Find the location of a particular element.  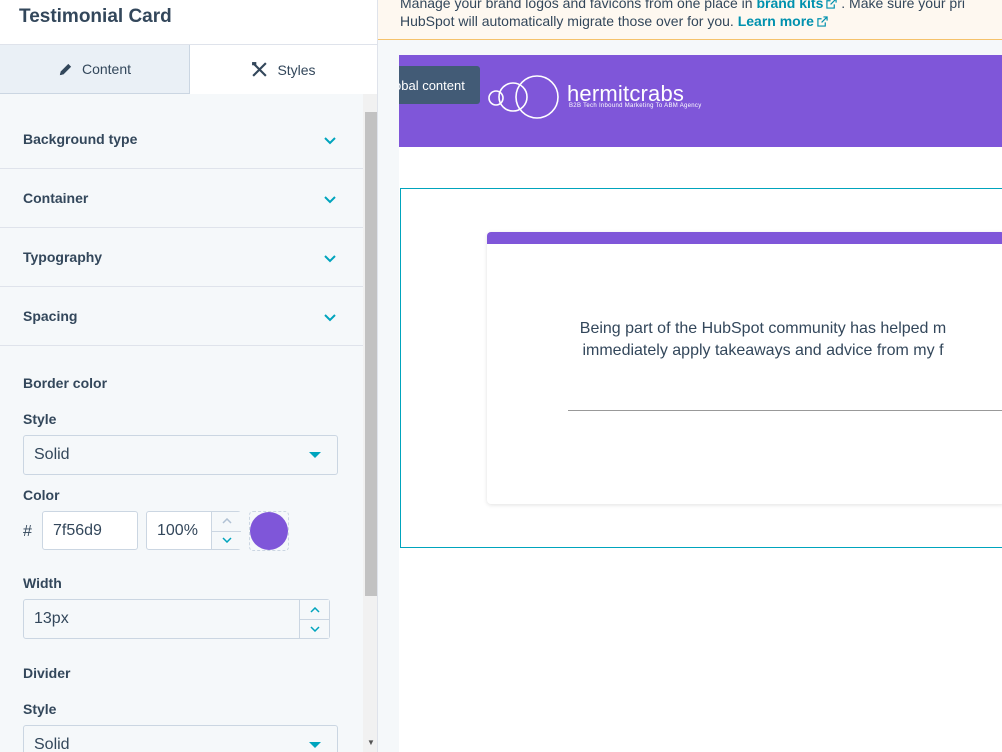

border-color-label: Color is located at coordinates (41, 495).